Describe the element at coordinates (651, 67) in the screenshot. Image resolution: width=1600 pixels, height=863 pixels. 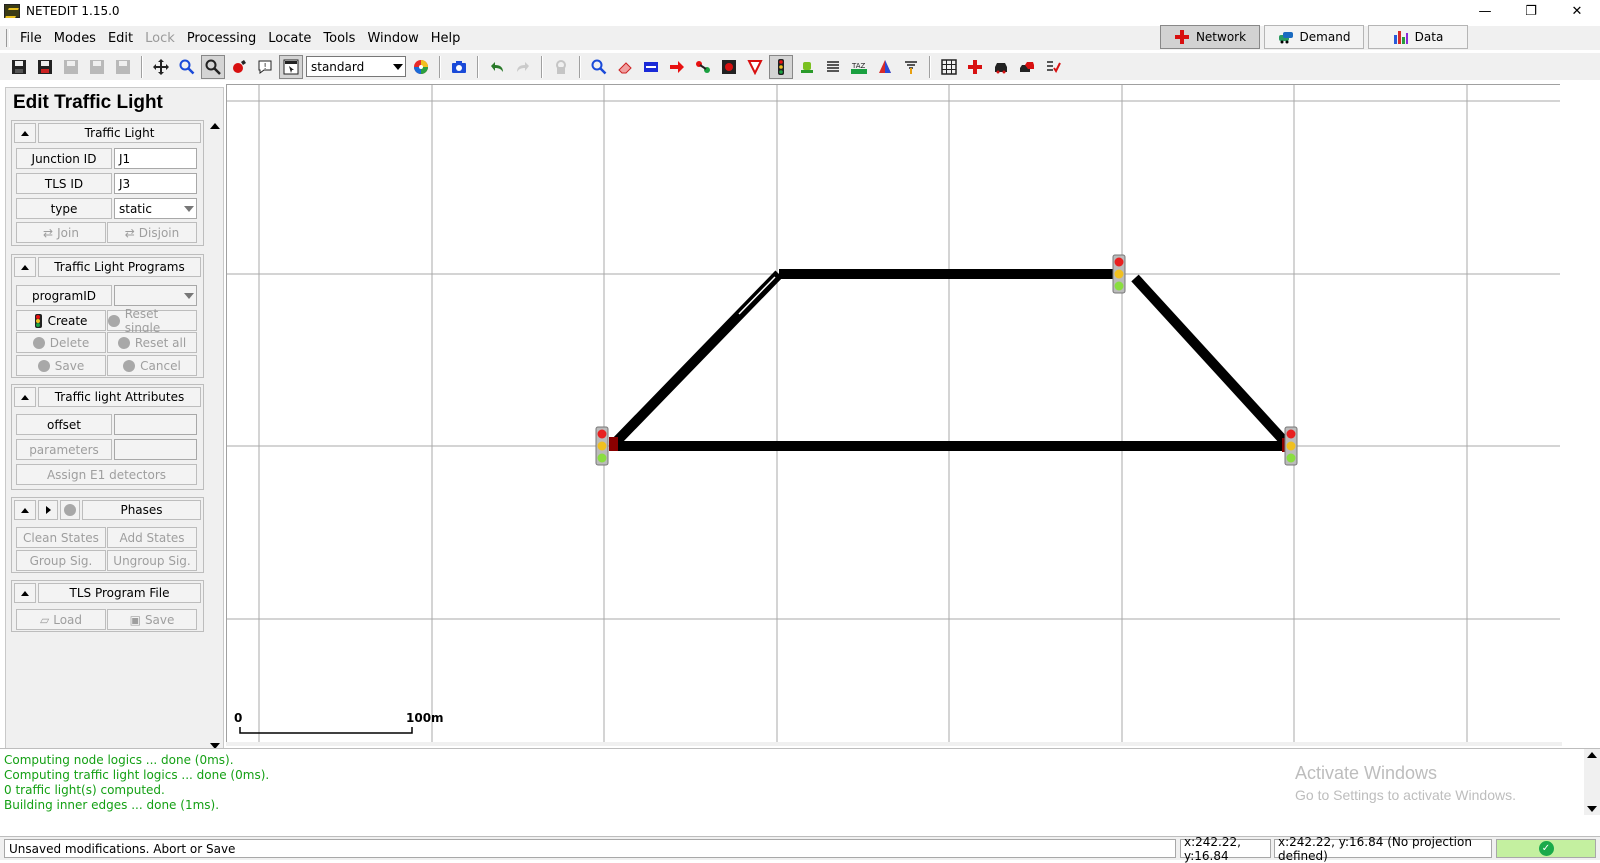
I see `select-mode-icon` at that location.